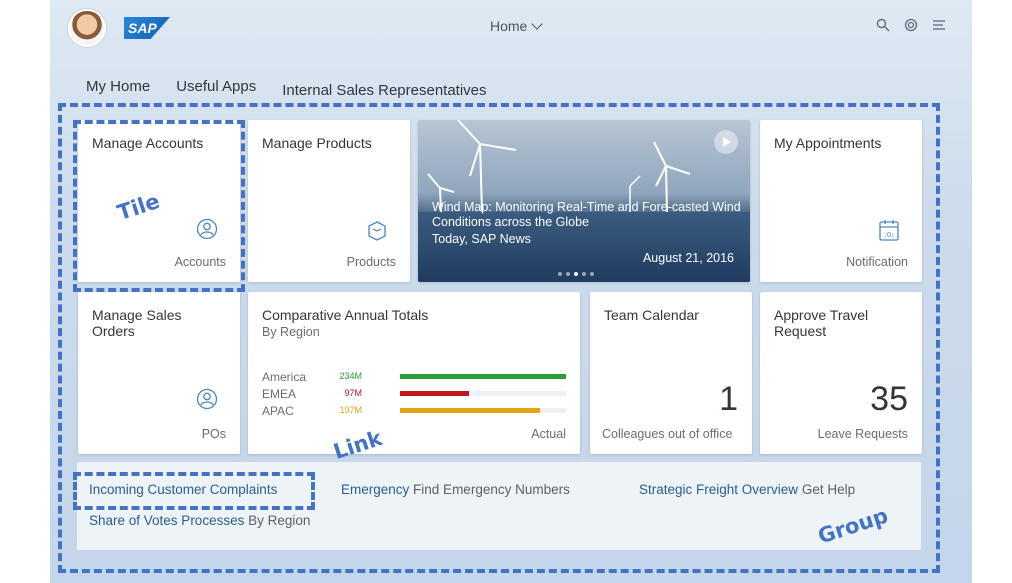  I want to click on link-outline, so click(194, 491).